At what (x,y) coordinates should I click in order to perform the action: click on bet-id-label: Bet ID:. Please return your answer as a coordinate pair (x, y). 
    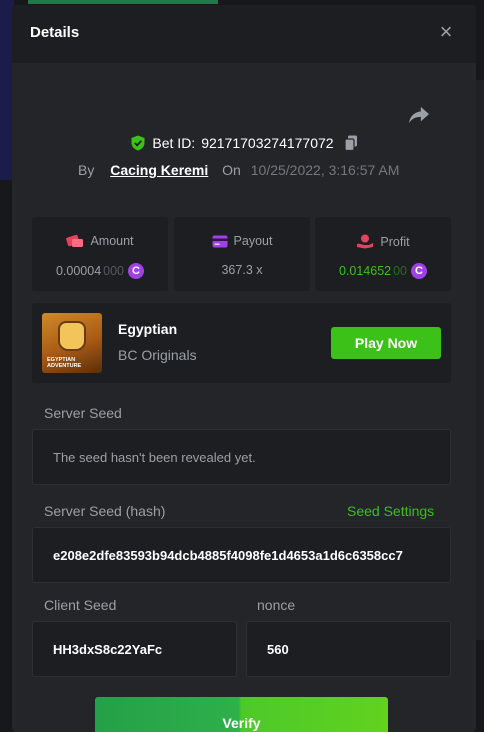
    Looking at the image, I should click on (174, 143).